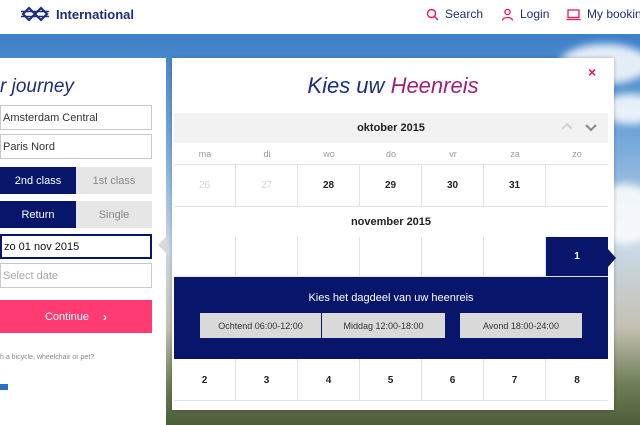 The width and height of the screenshot is (640, 425). Describe the element at coordinates (391, 298) in the screenshot. I see `day-part-title: Kies het dagdeel van uw heenreis` at that location.